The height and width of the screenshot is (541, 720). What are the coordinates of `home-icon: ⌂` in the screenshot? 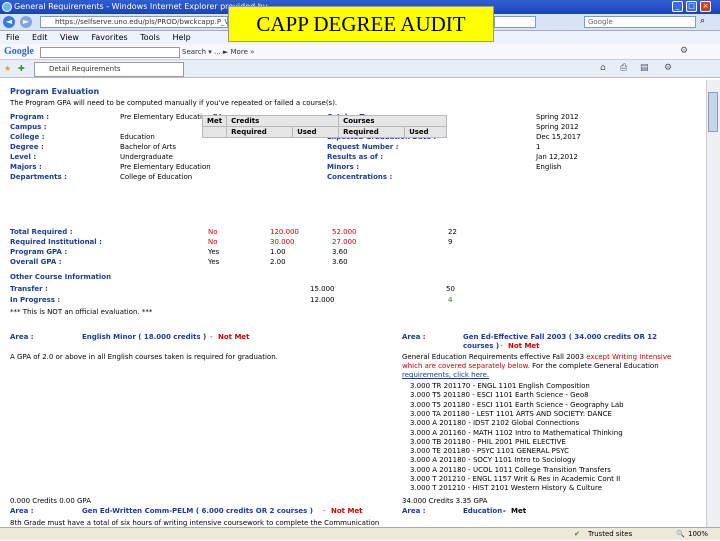 It's located at (603, 68).